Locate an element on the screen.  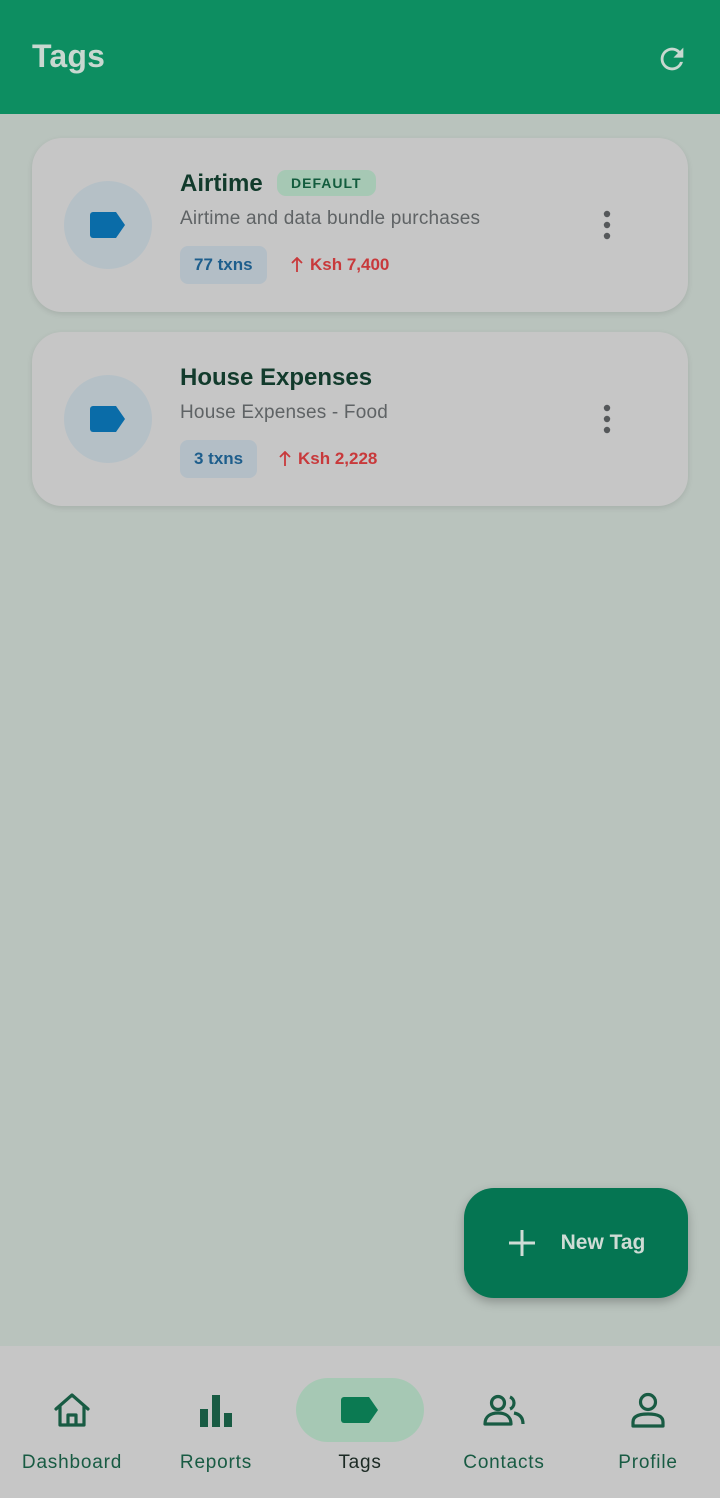
page-title: Tags is located at coordinates (69, 56).